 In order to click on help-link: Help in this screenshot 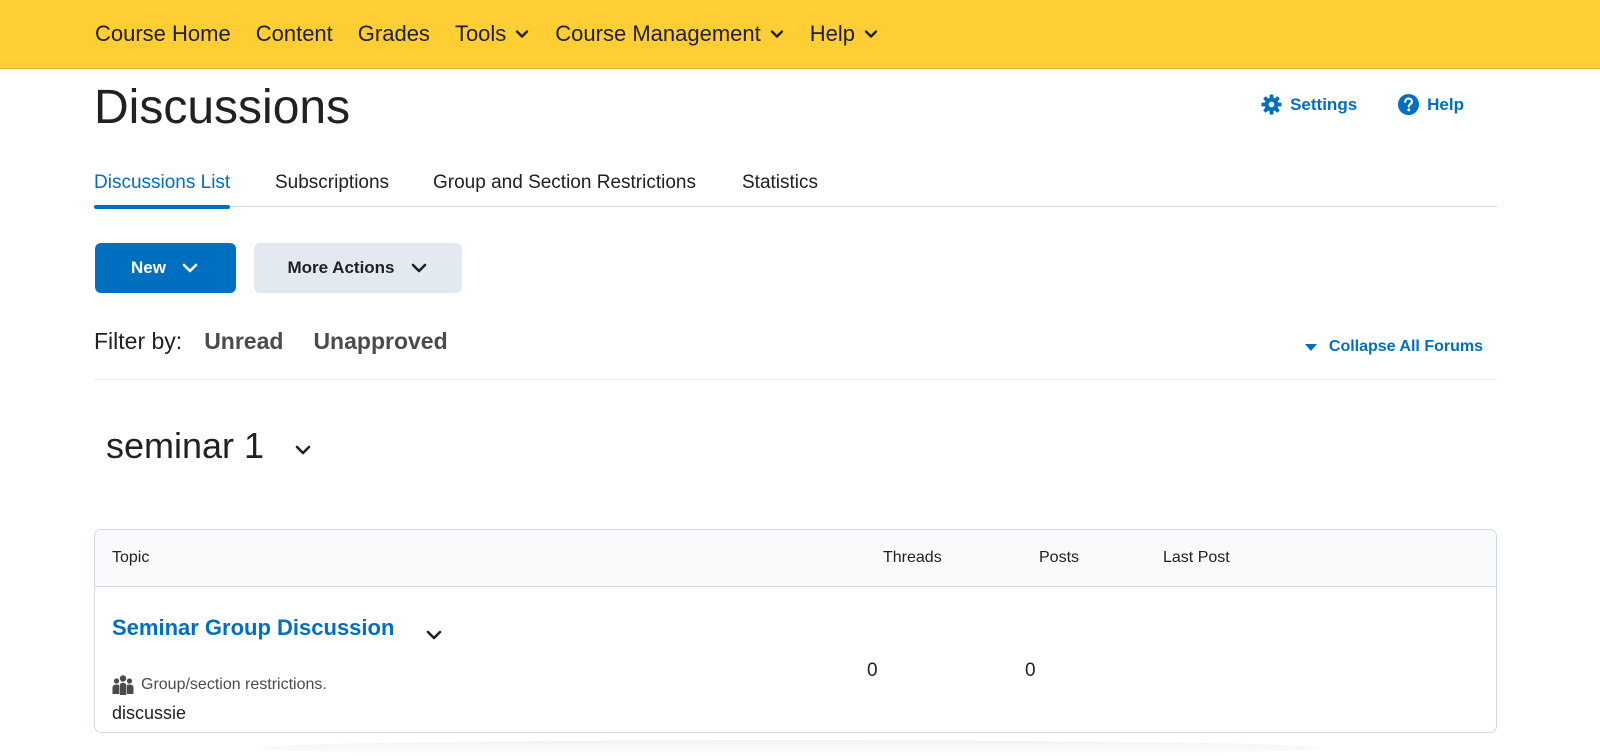, I will do `click(1430, 104)`.